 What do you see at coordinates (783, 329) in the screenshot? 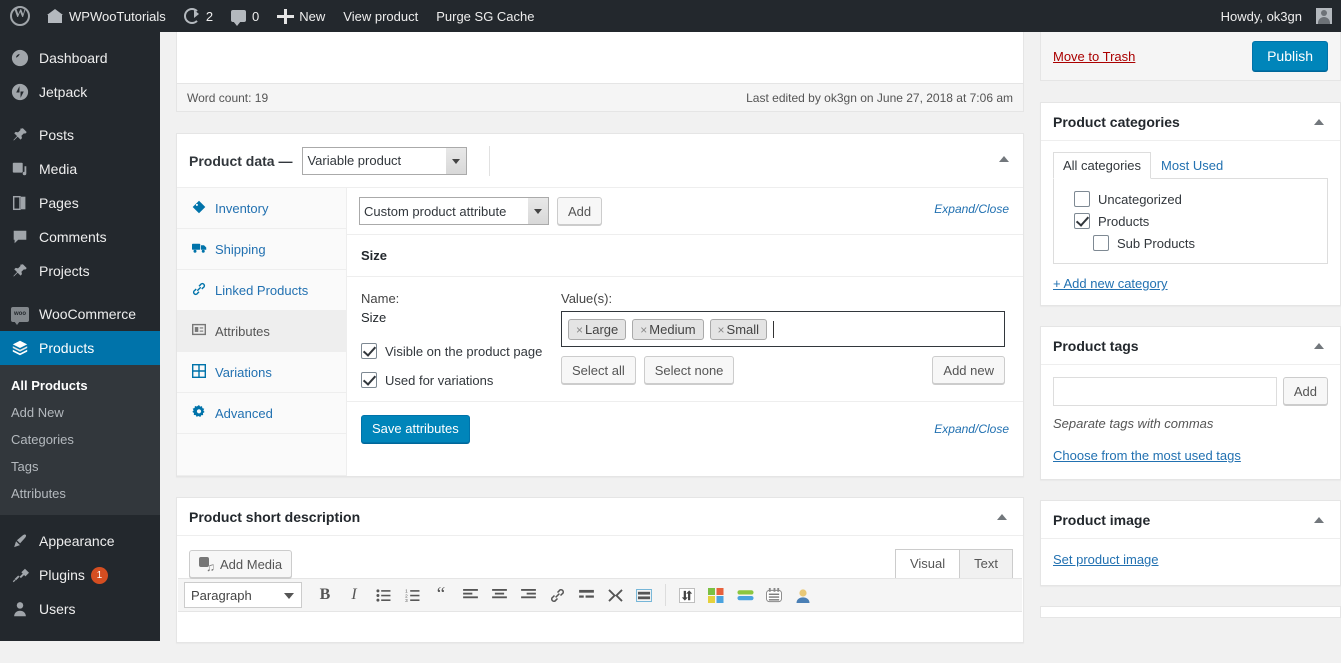
I see `attribute-values-input: × Large × Medium × Small` at bounding box center [783, 329].